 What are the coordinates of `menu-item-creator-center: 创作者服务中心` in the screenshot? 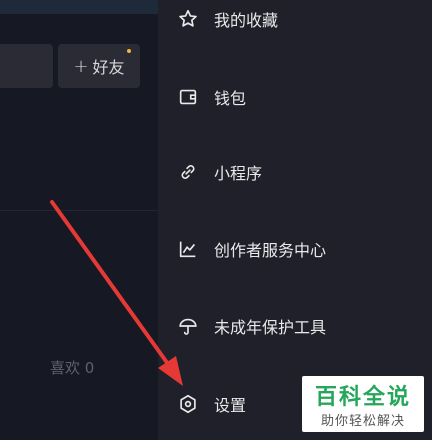 It's located at (295, 249).